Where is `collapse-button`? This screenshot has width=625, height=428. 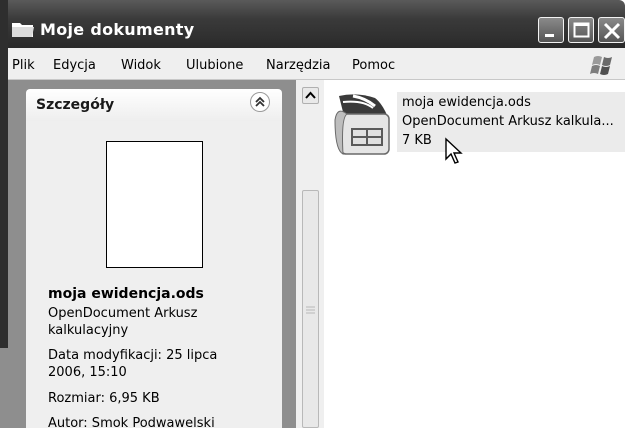
collapse-button is located at coordinates (260, 102).